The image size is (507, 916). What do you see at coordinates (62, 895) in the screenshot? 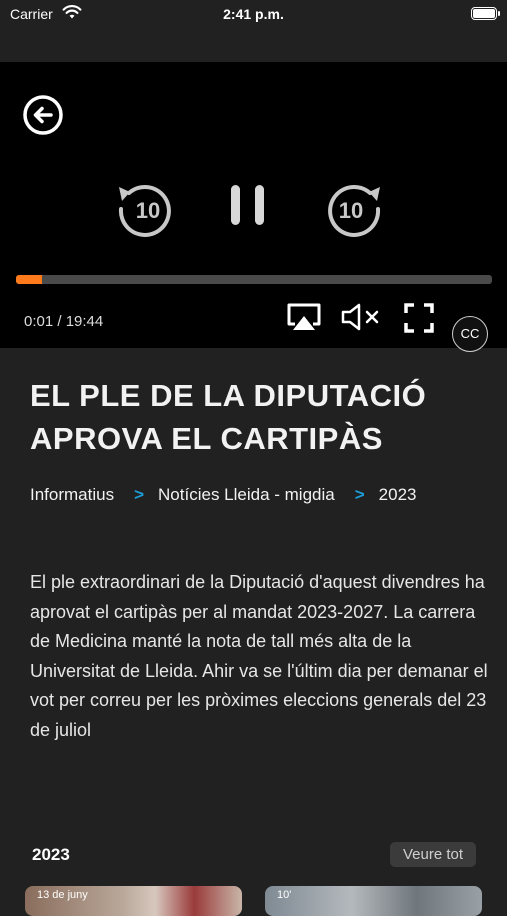
I see `video-date-label: 13 de juny` at bounding box center [62, 895].